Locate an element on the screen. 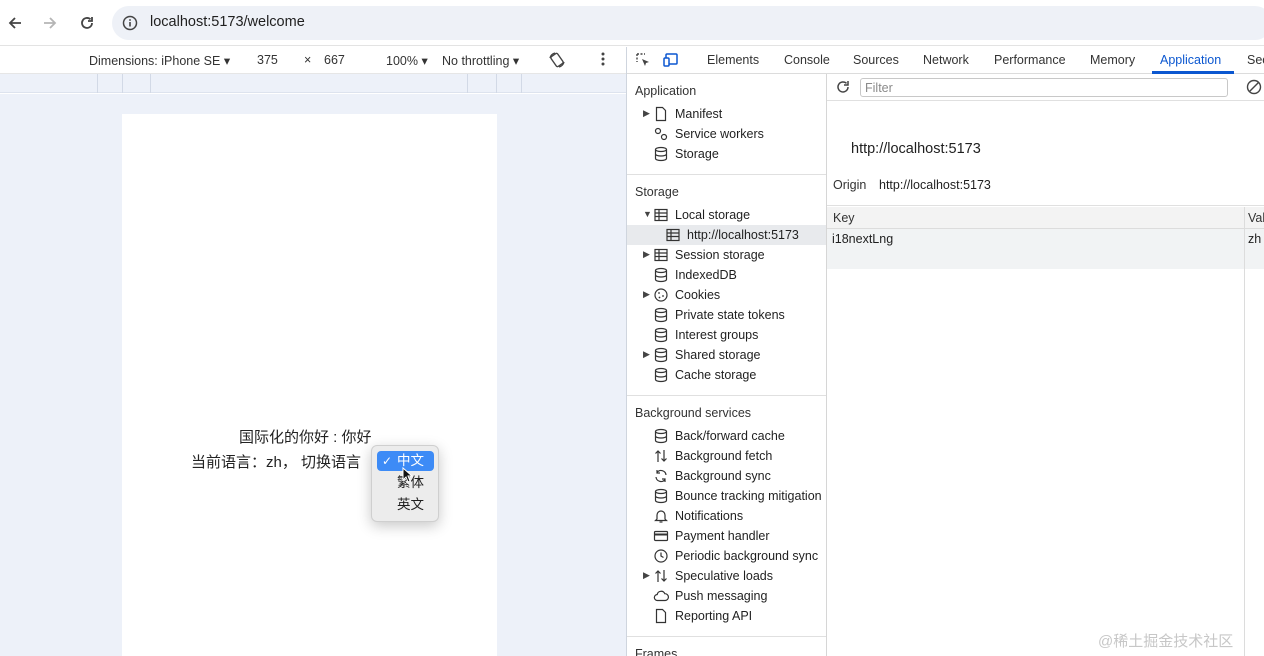 This screenshot has width=1264, height=656. clear-all-button is located at coordinates (1254, 88).